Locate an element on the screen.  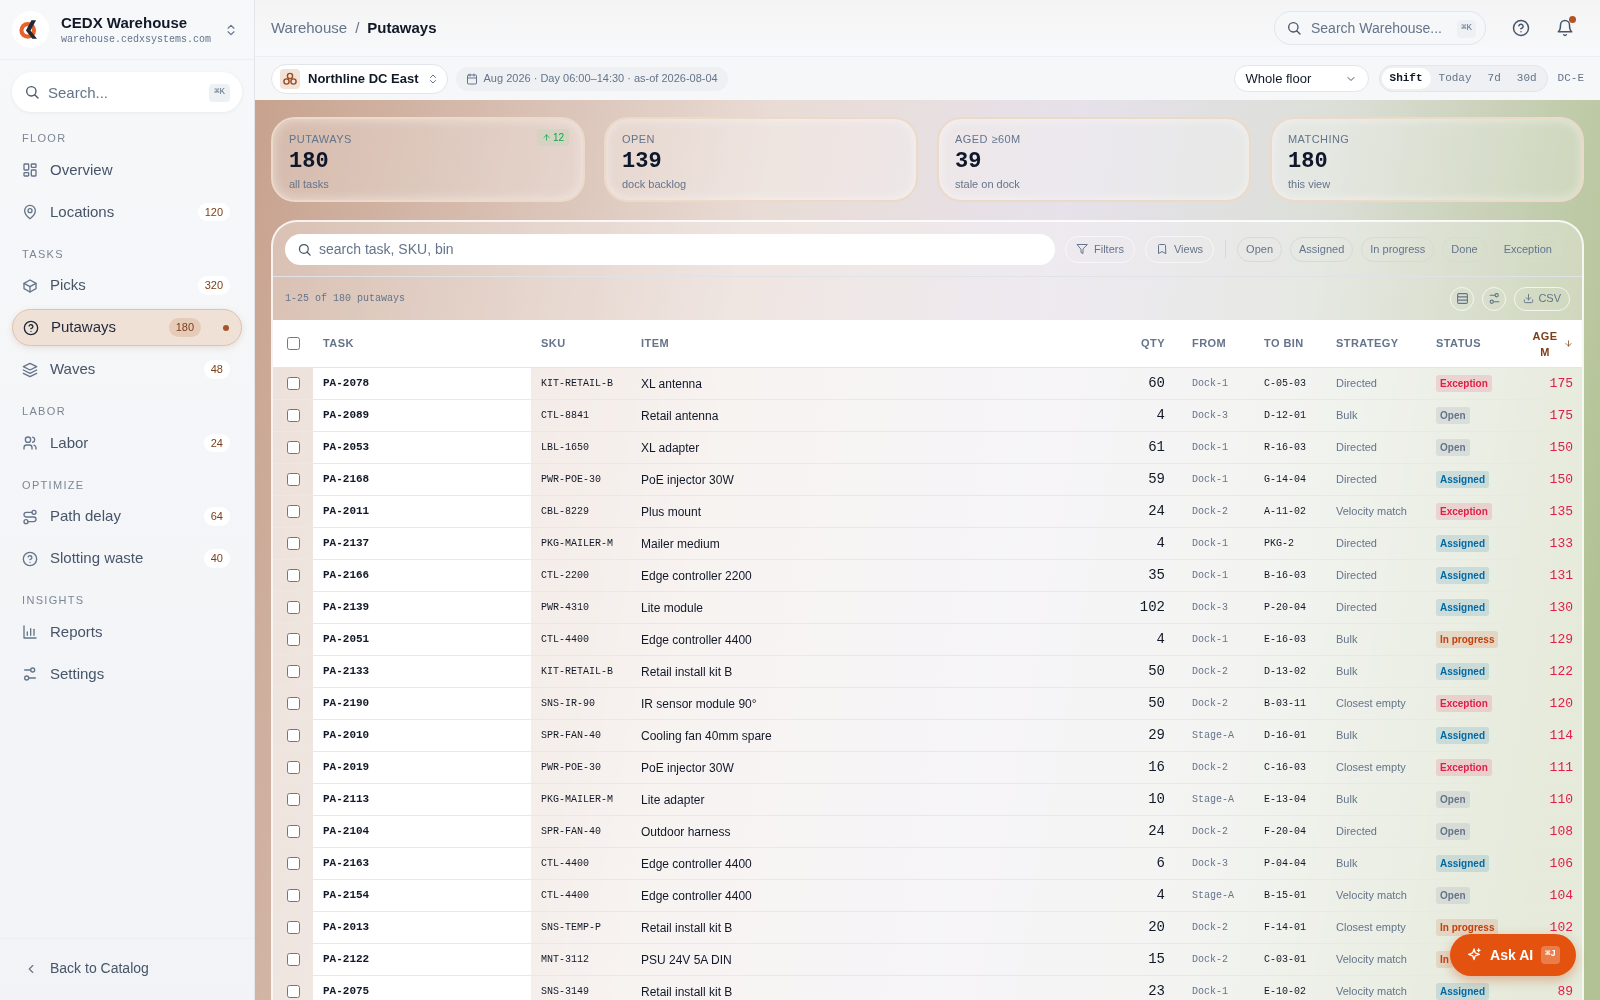
back-link: Back to Catalog is located at coordinates (127, 968).